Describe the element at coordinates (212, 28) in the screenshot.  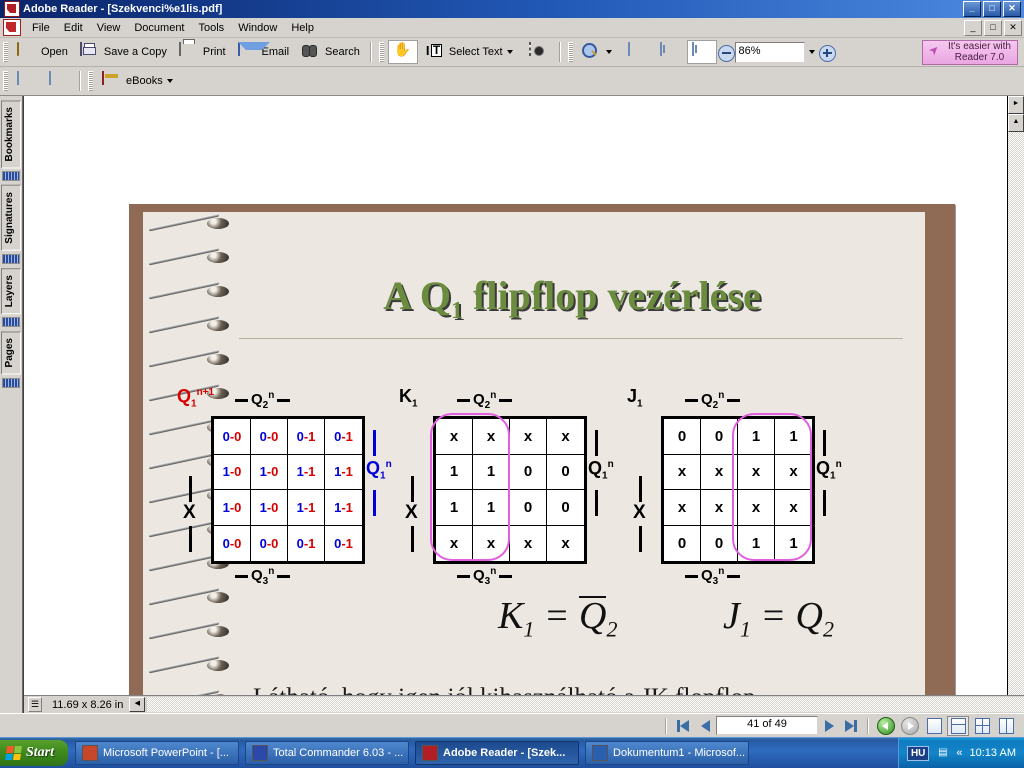
I see `menu-tools: Tools` at that location.